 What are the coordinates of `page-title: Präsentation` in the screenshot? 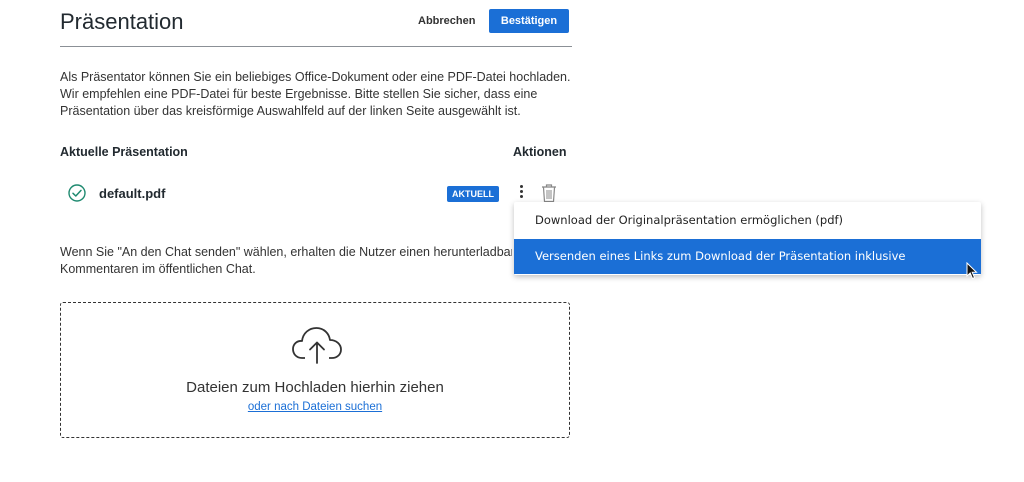 It's located at (122, 21).